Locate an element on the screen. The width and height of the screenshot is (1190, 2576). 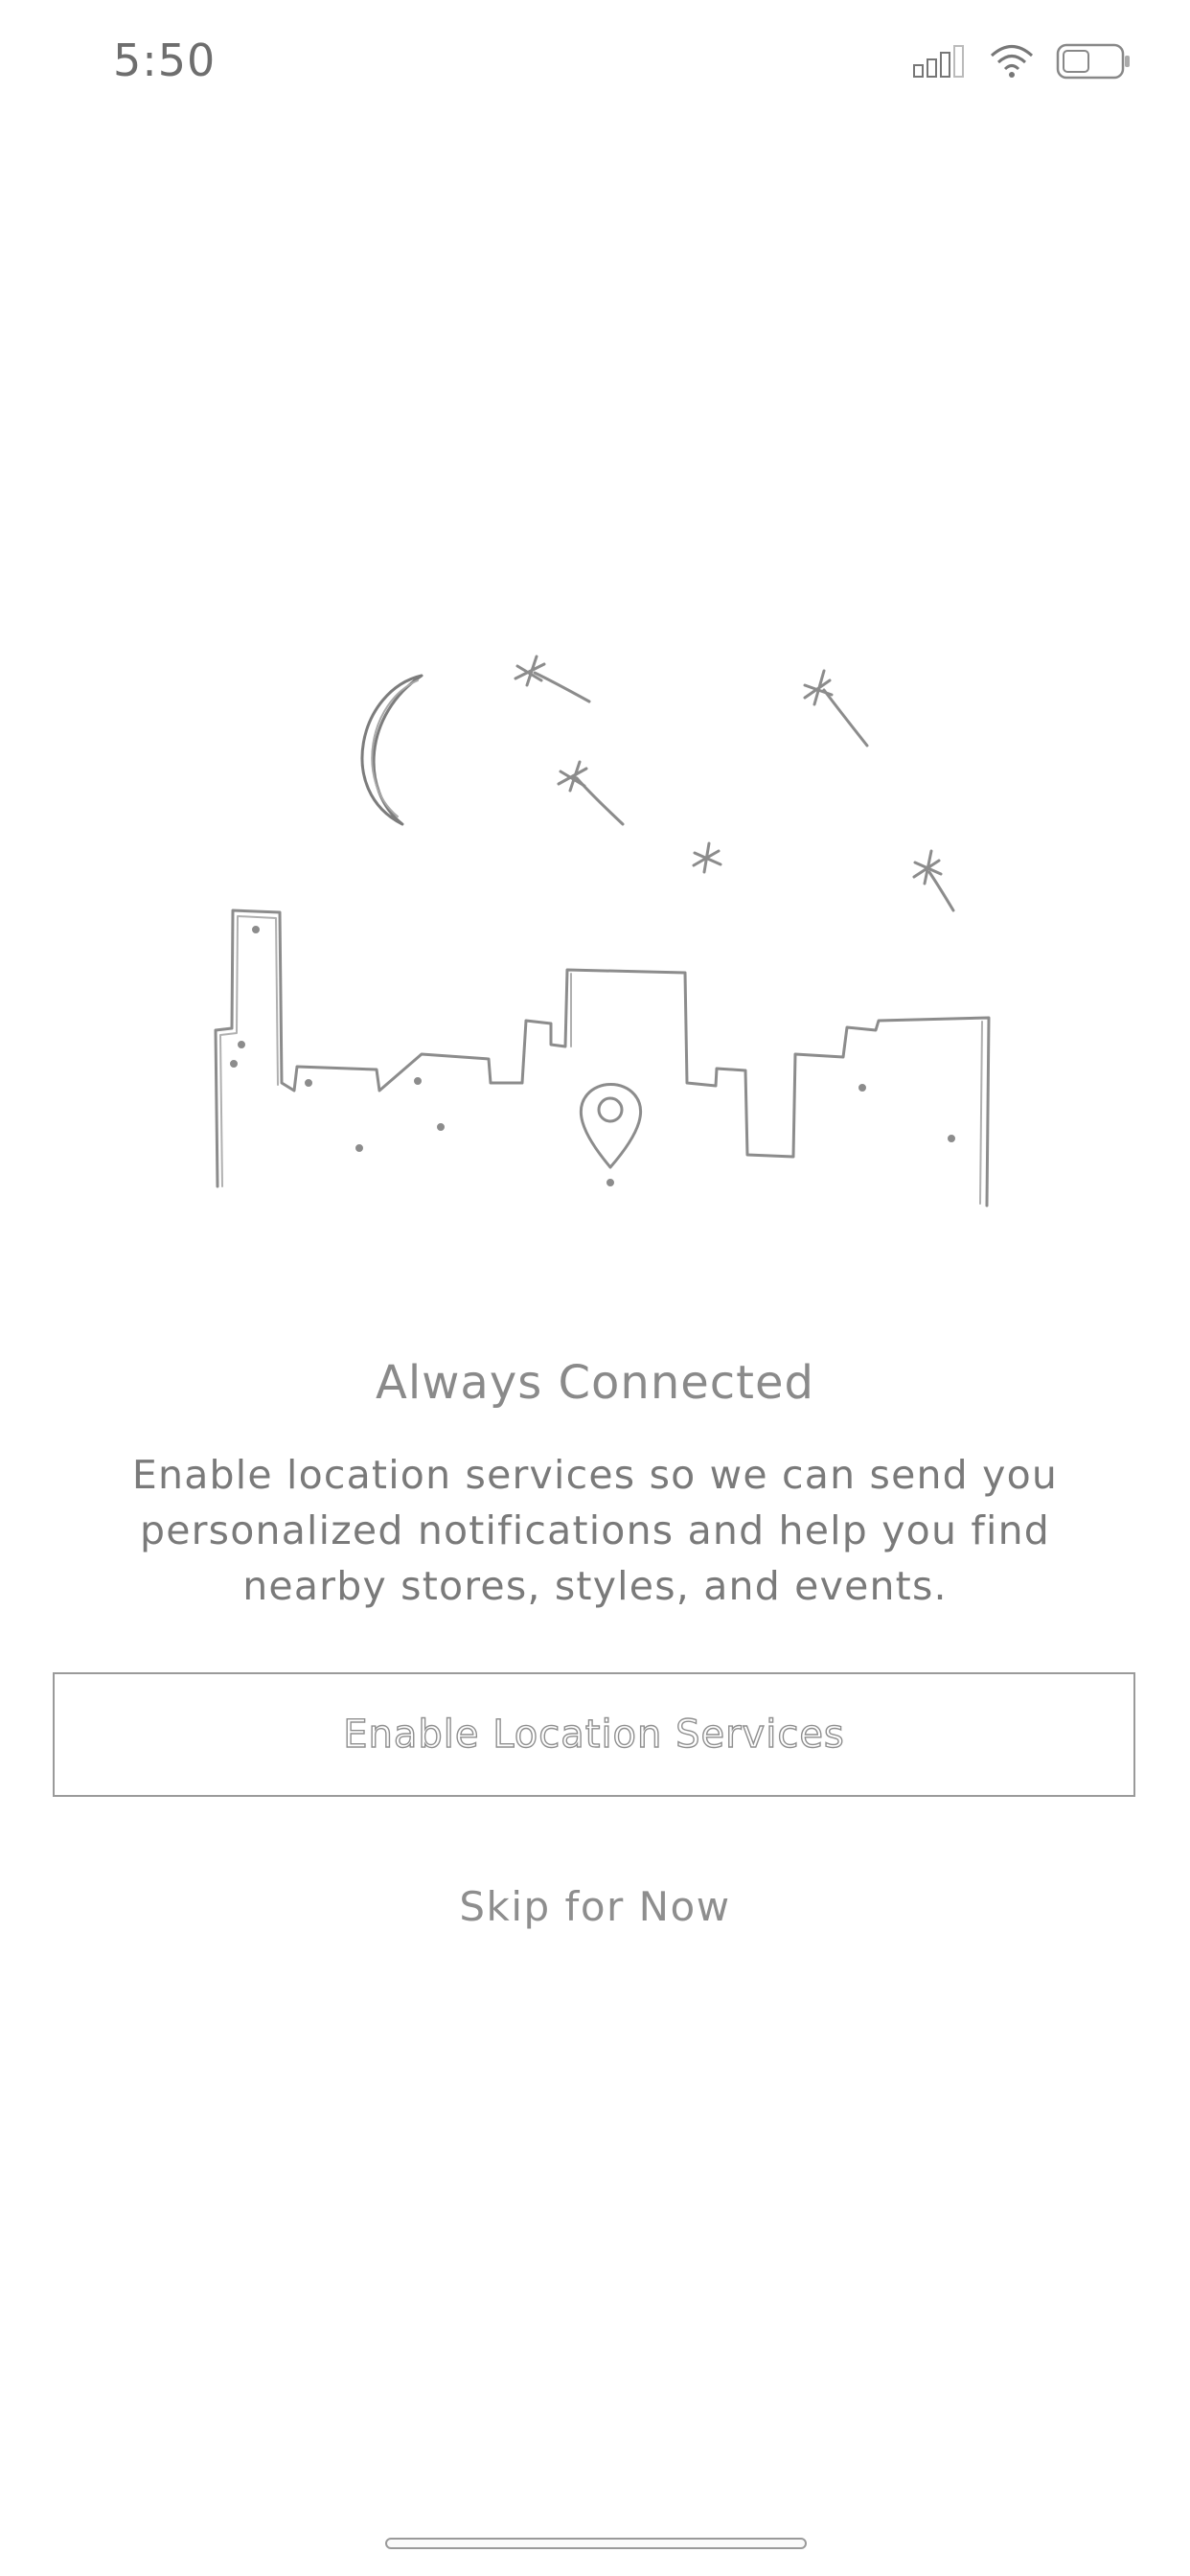
skyline is located at coordinates (603, 1058).